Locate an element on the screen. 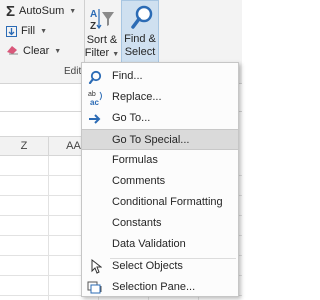 Image resolution: width=320 pixels, height=300 pixels. menu-item-label: Conditional Formatting is located at coordinates (167, 202).